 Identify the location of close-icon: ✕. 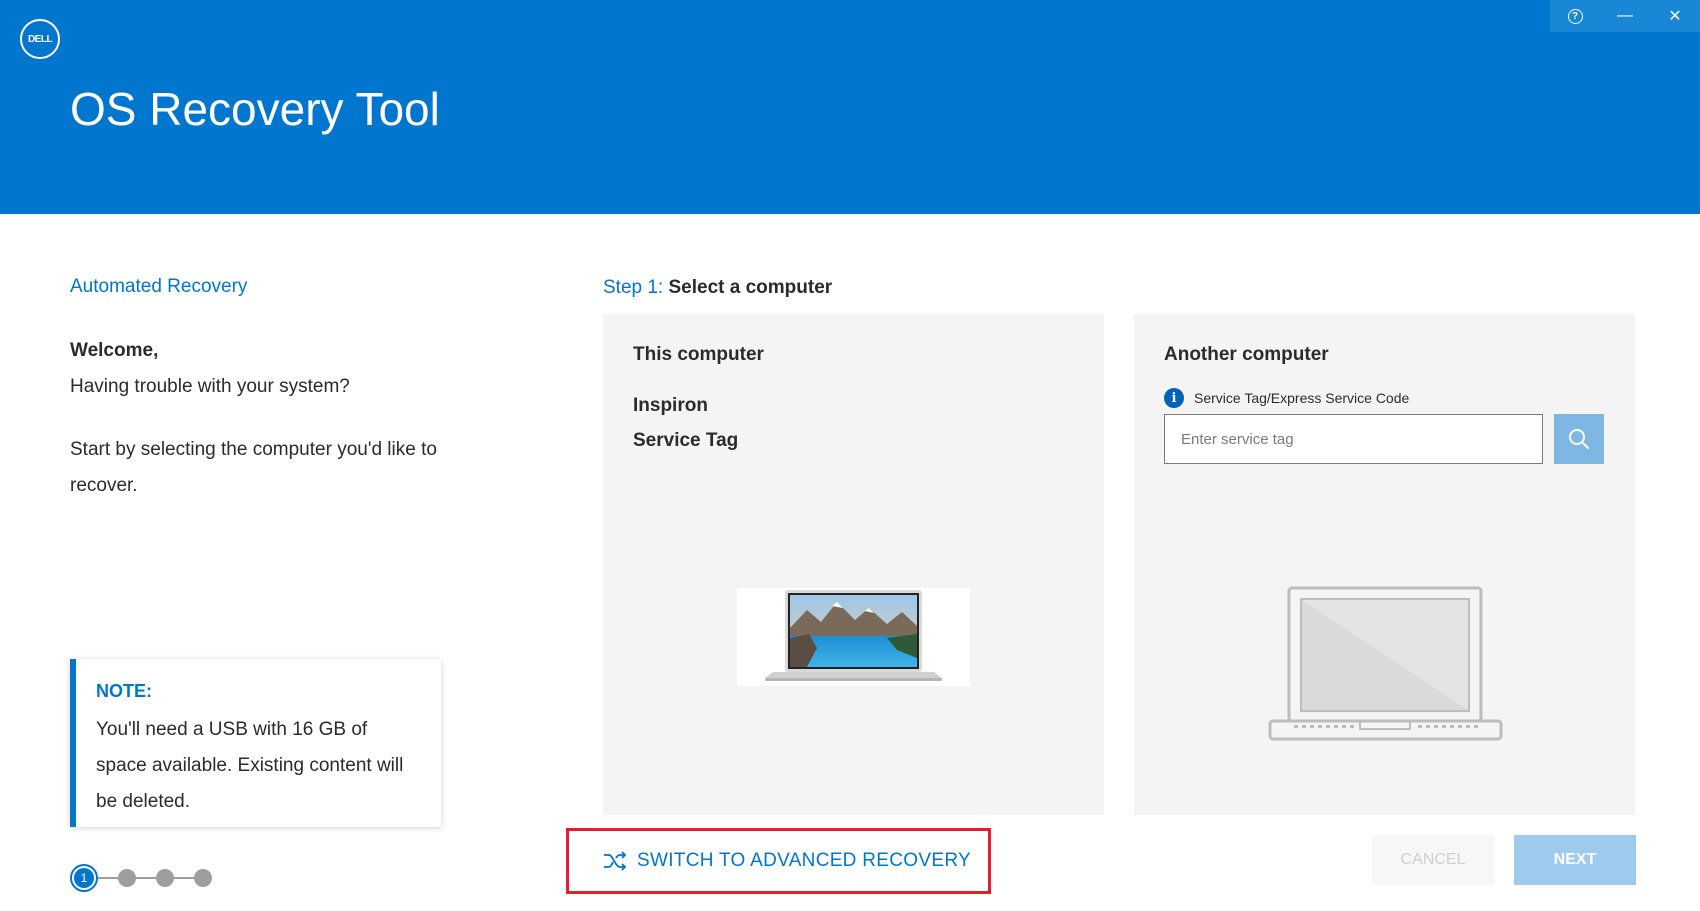
(1675, 16).